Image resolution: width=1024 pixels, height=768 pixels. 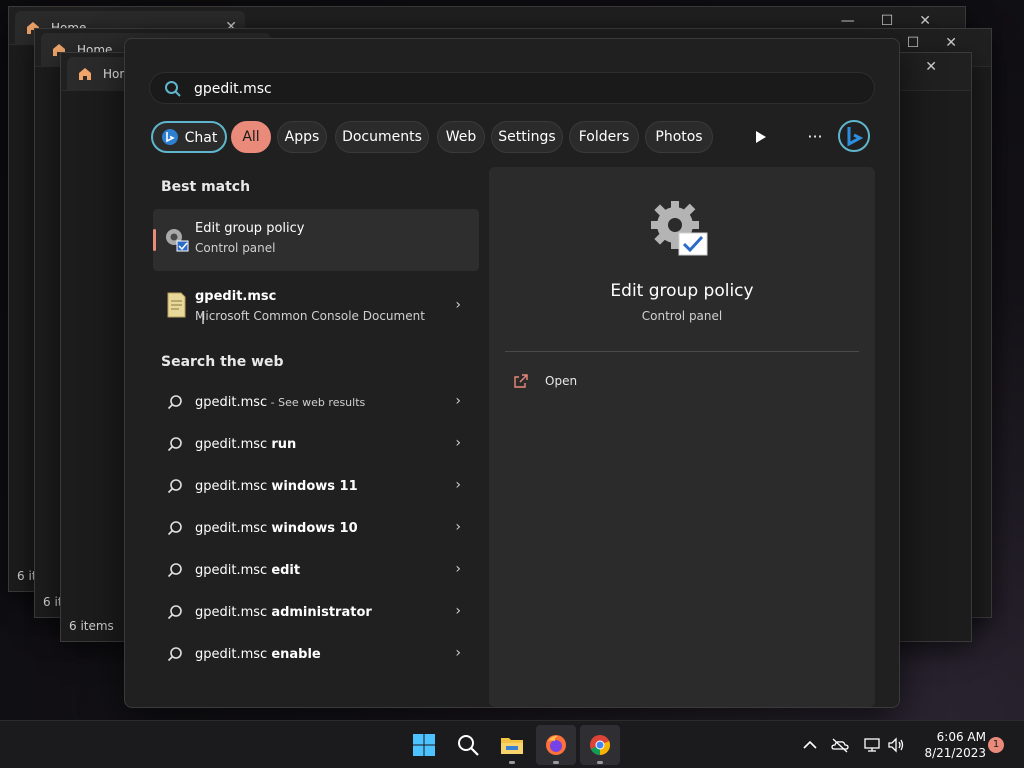 I want to click on web-suggestion: gpedit.msc enable ›, so click(x=316, y=655).